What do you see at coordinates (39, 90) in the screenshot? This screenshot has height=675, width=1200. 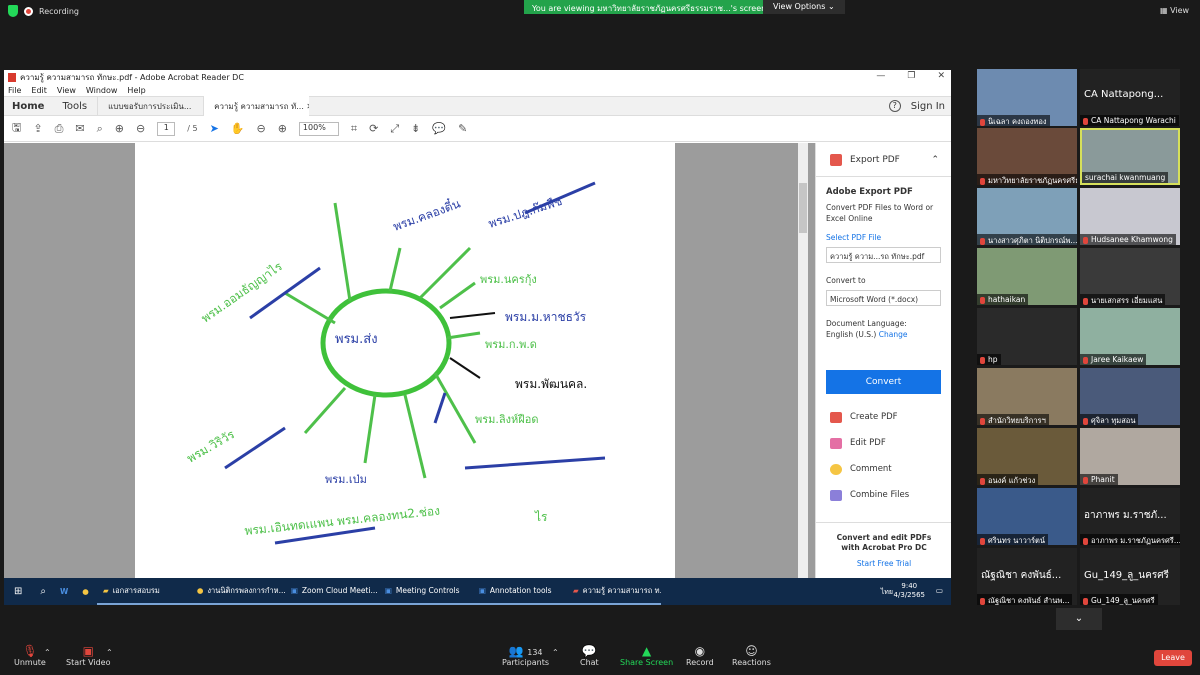 I see `menu-edit: Edit` at bounding box center [39, 90].